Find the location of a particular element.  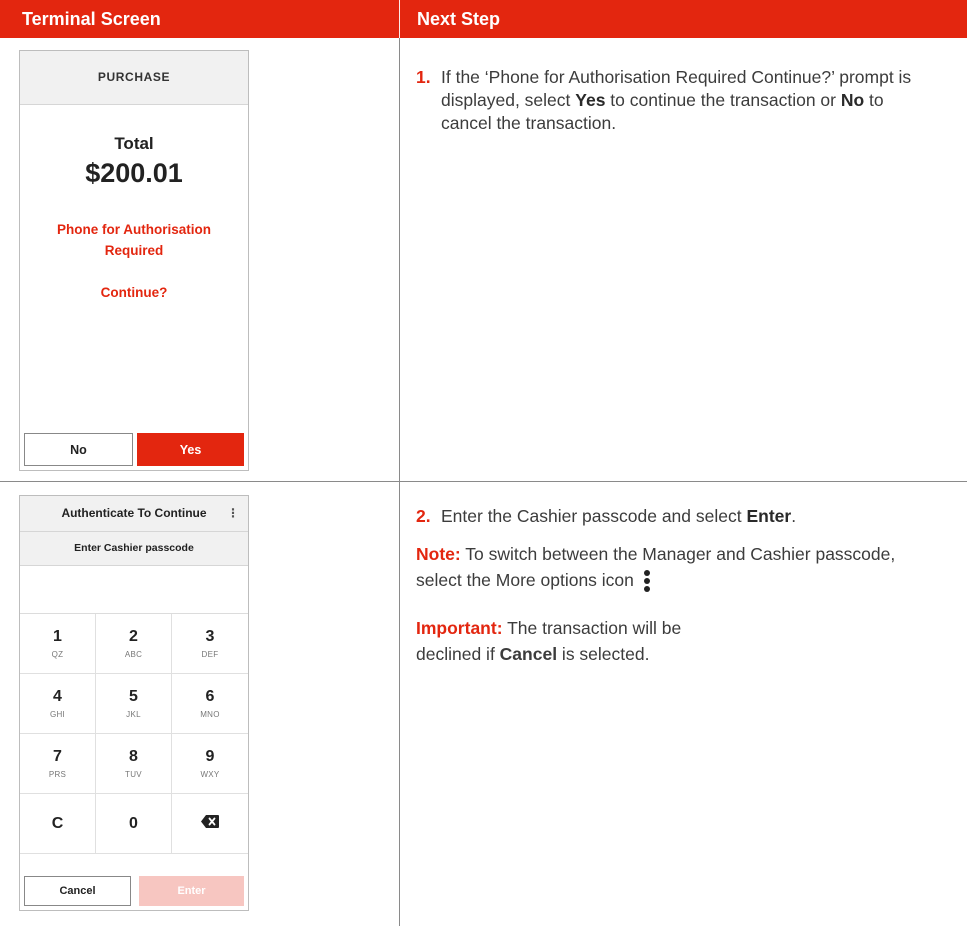

key-2: 2 ABC is located at coordinates (134, 644).